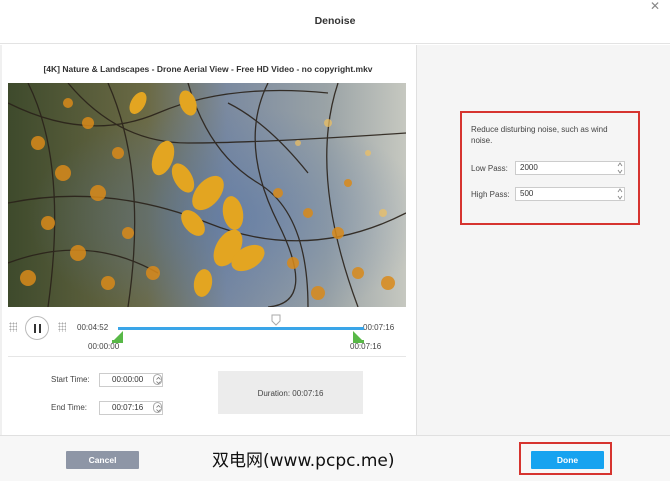 The width and height of the screenshot is (670, 481). I want to click on duration-value: 00:07:16, so click(308, 393).